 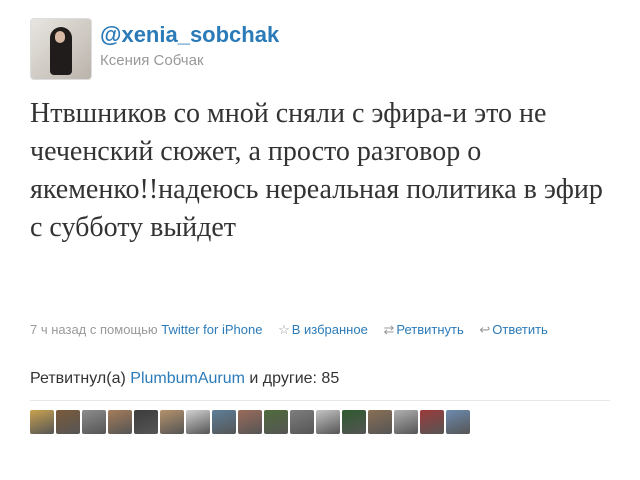 I want to click on client-link: Twitter for iPhone, so click(x=211, y=329).